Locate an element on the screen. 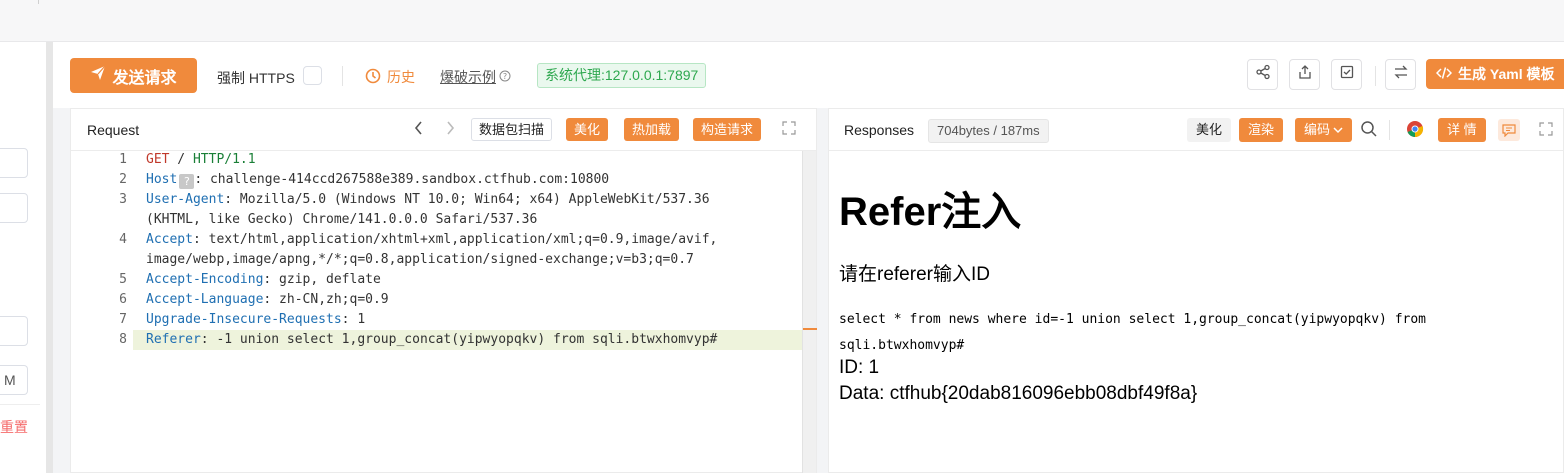 The height and width of the screenshot is (473, 1564). clock-icon is located at coordinates (373, 77).